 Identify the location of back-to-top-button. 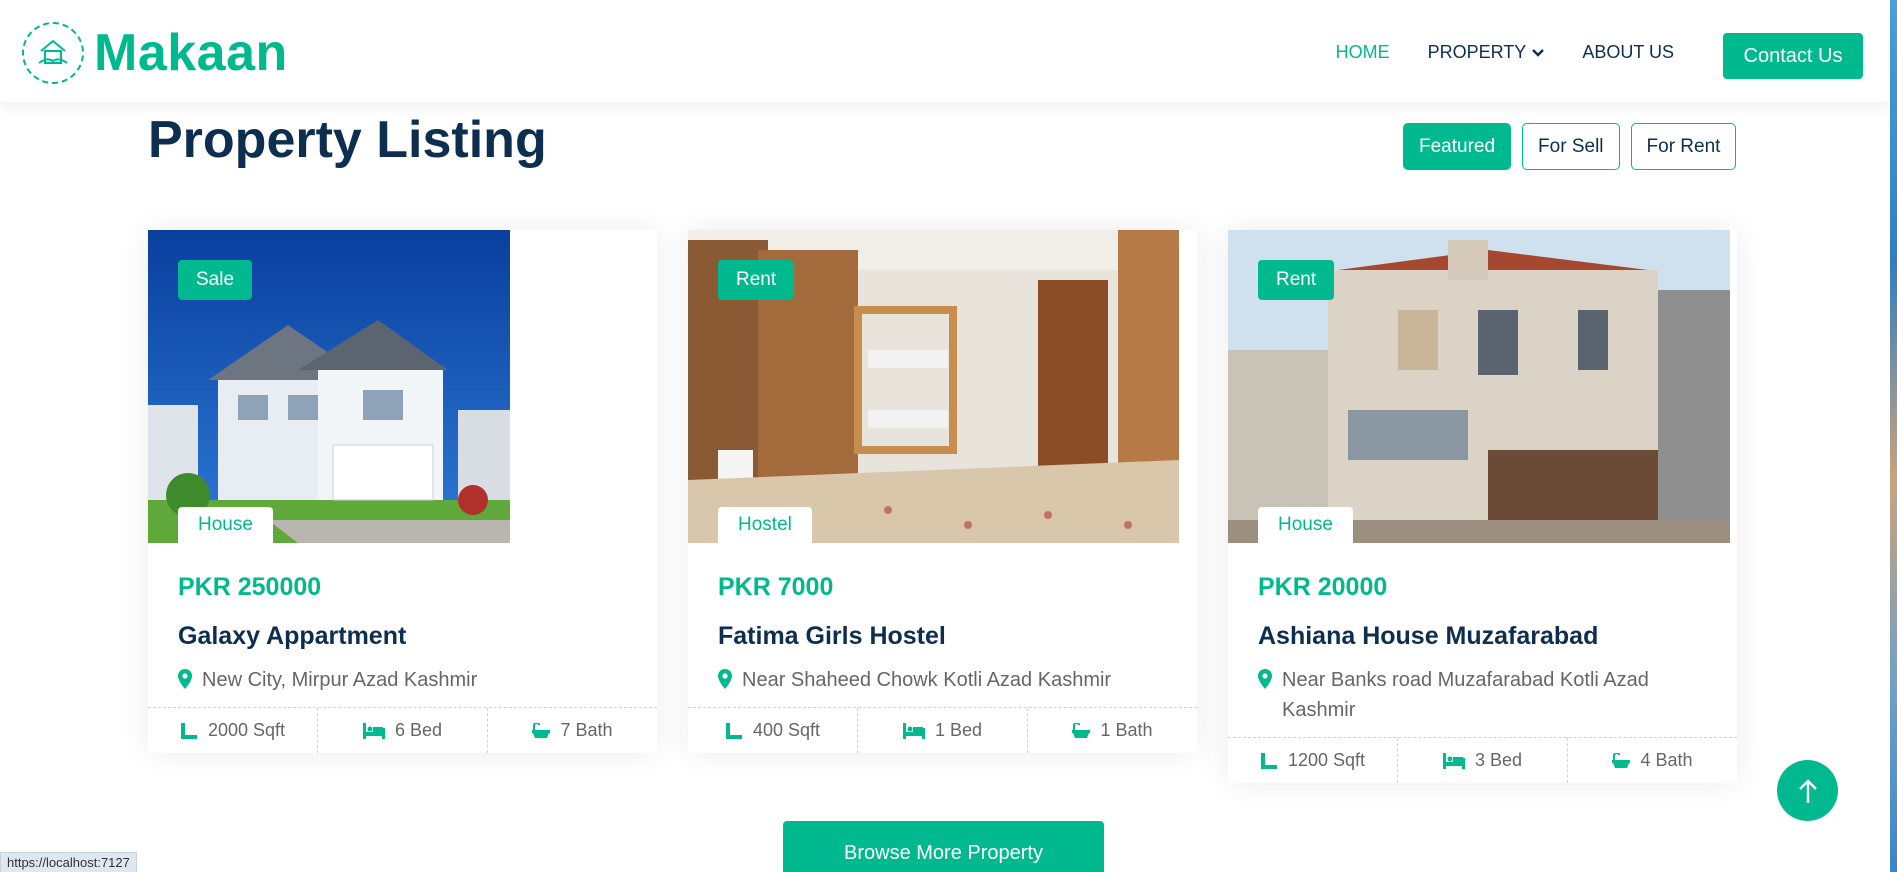
(1807, 790).